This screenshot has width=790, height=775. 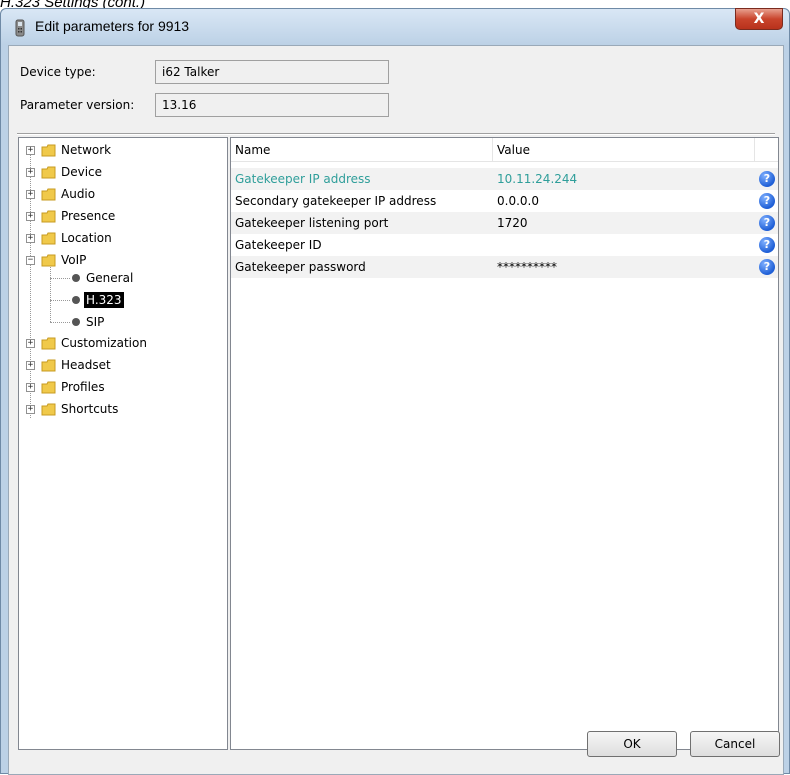 I want to click on param-name: Gatekeeper listening port, so click(x=312, y=223).